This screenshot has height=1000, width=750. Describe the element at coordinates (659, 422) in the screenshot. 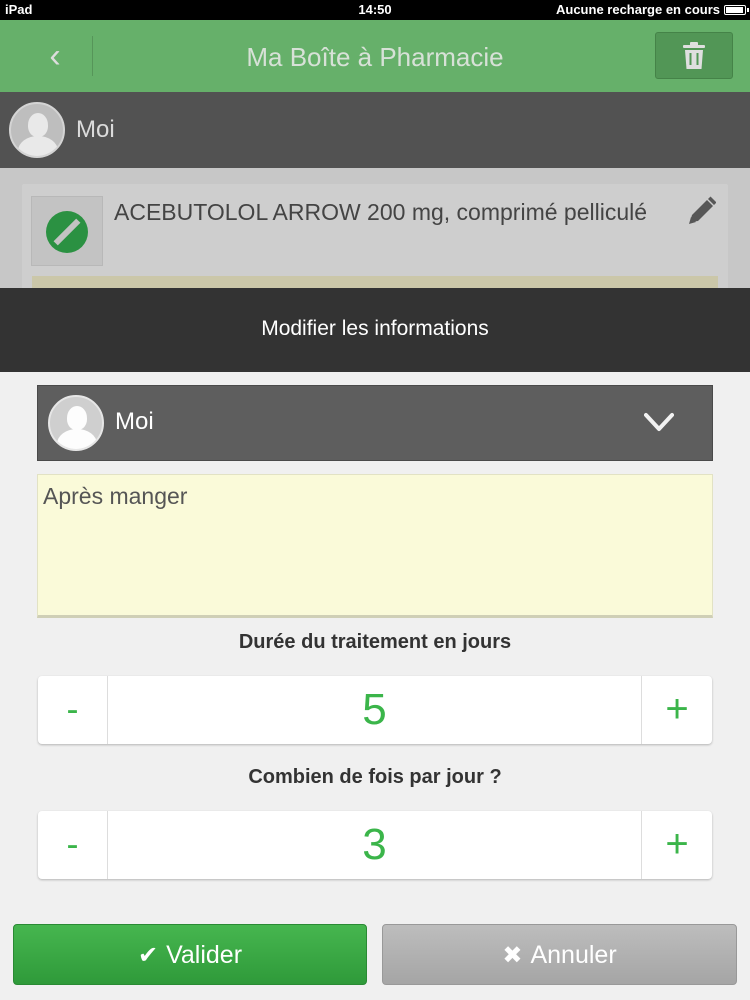

I see `chevron-down-icon` at that location.